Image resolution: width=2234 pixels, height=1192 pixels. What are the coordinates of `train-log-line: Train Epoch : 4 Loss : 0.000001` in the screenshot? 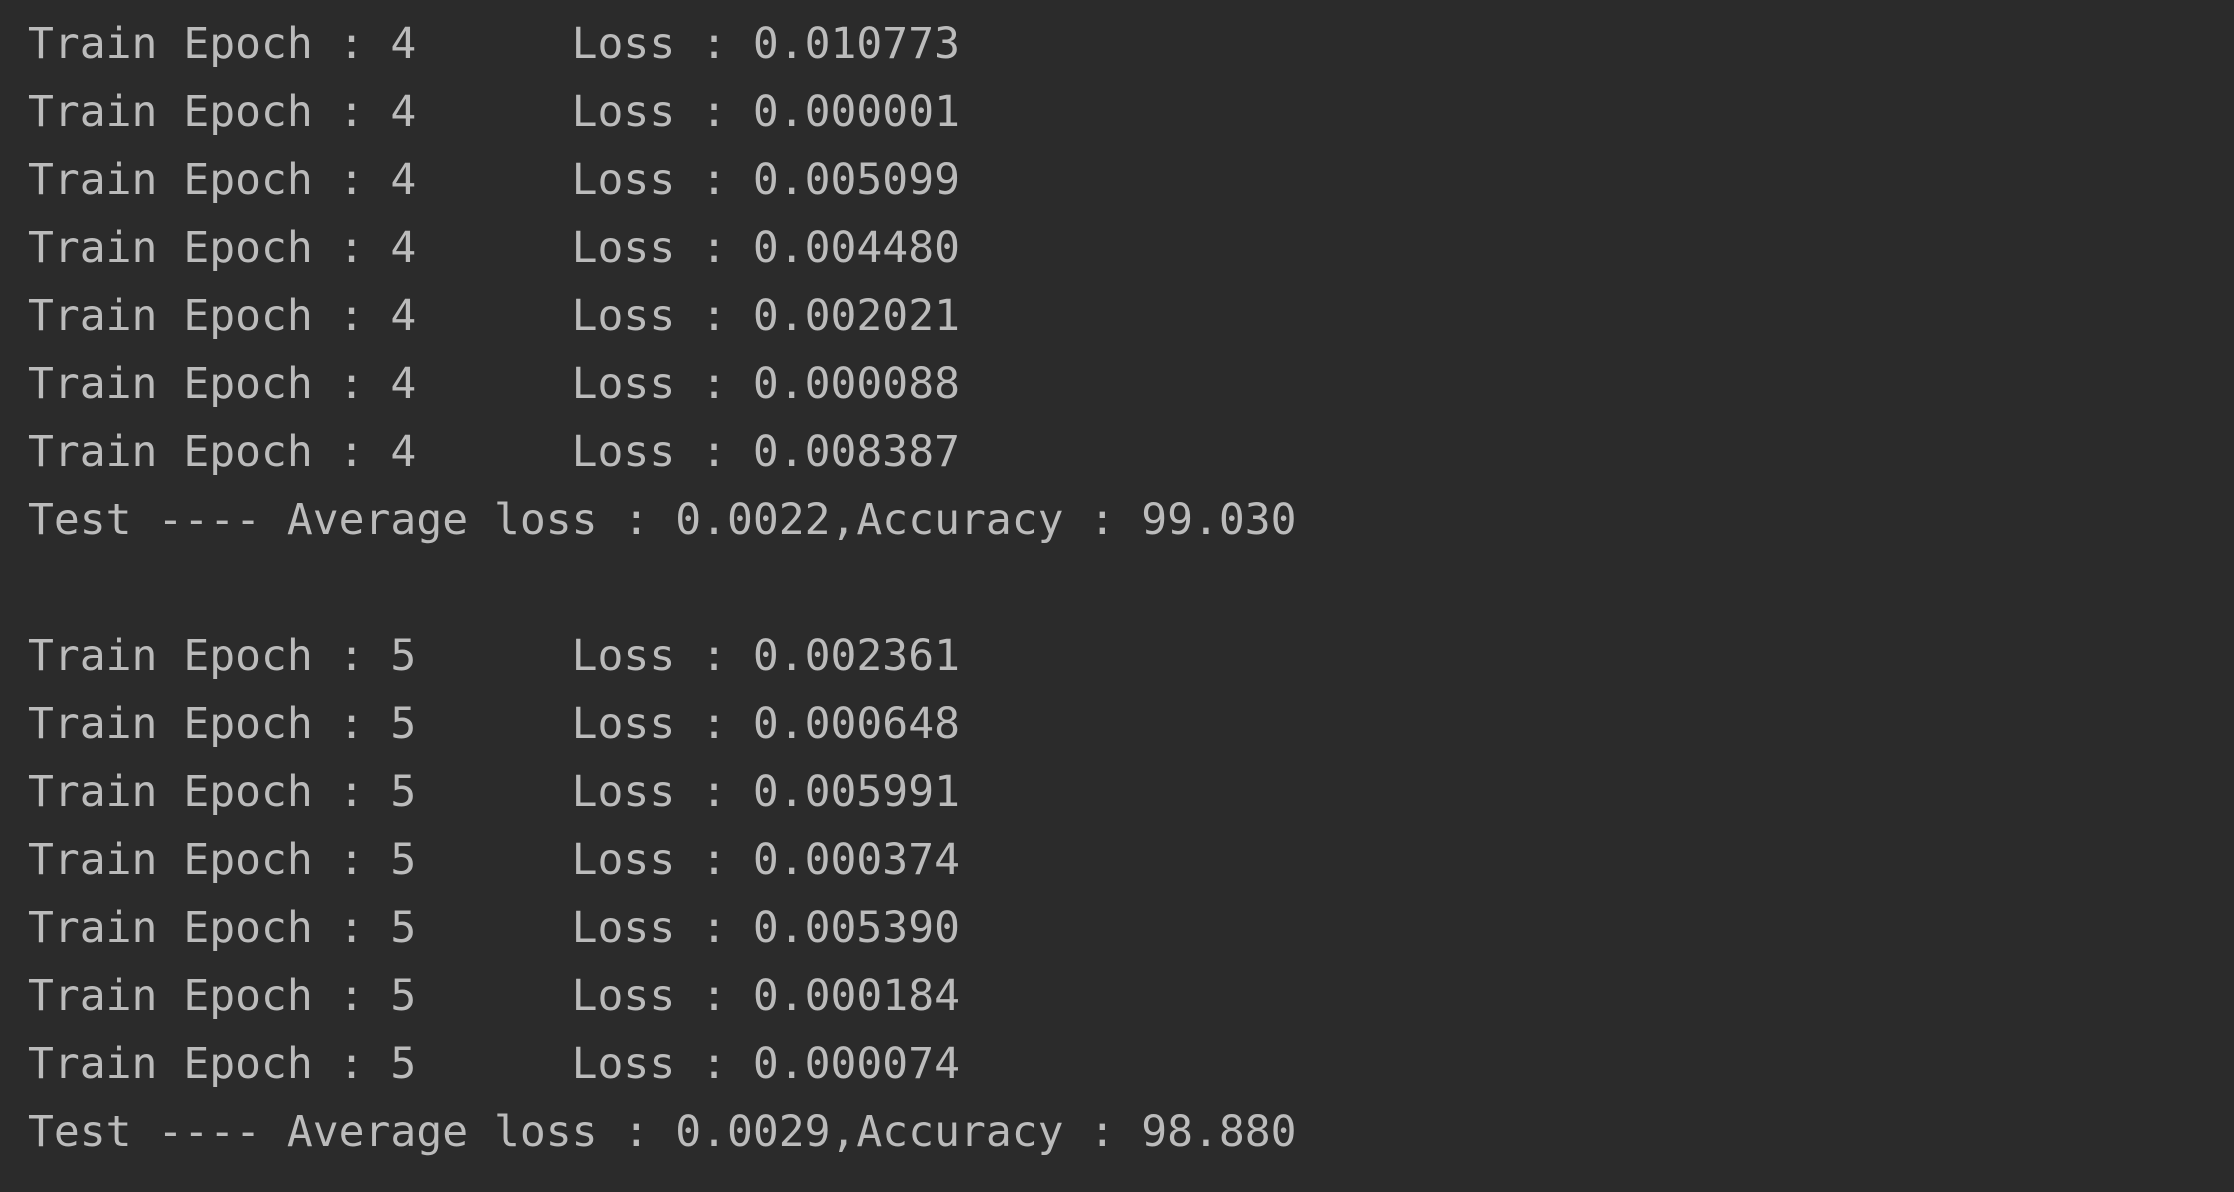 It's located at (494, 112).